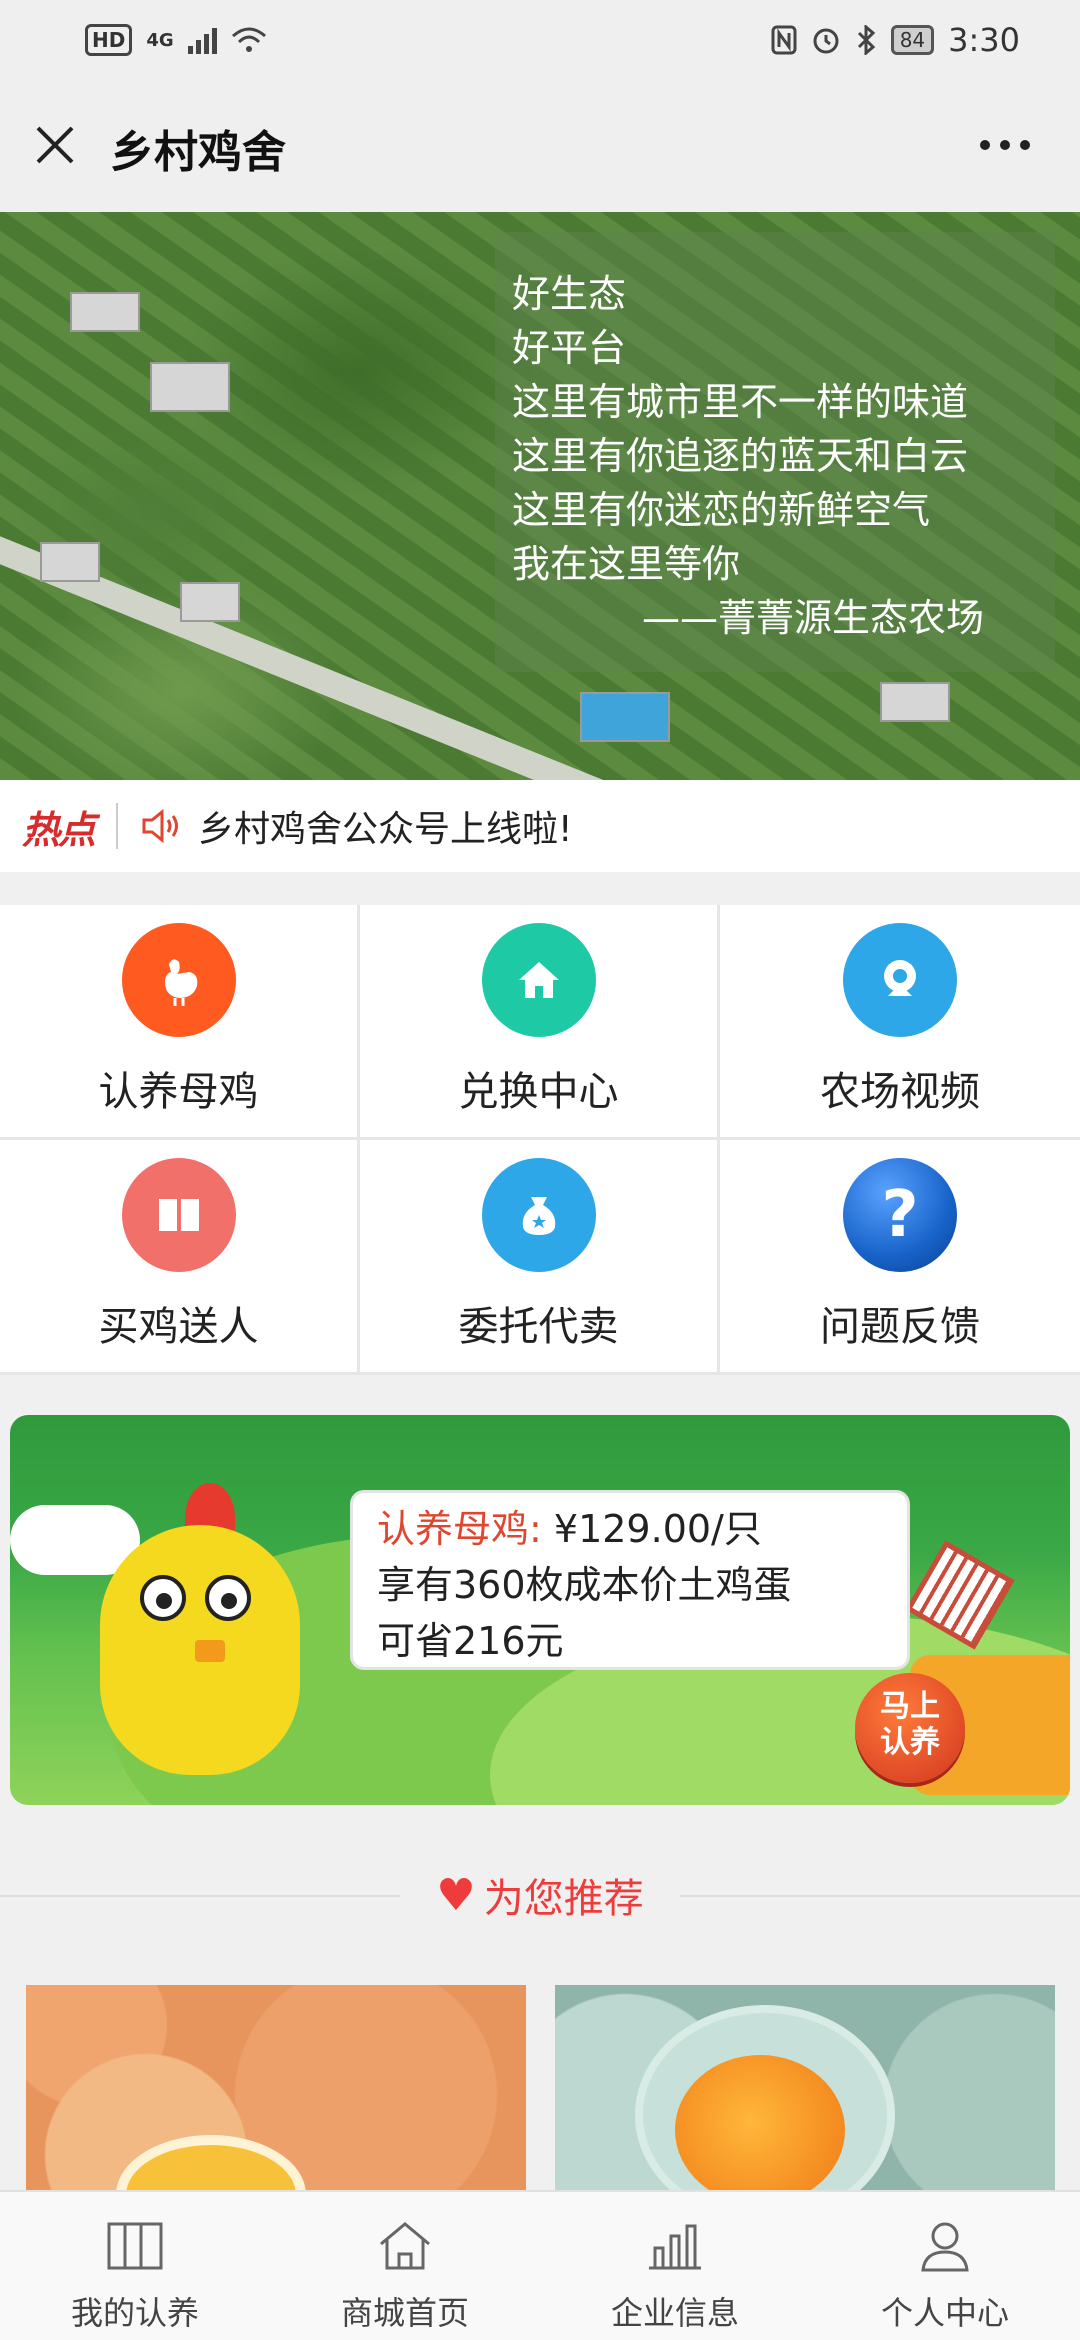  Describe the element at coordinates (456, 1895) in the screenshot. I see `heart-icon: ♥` at that location.